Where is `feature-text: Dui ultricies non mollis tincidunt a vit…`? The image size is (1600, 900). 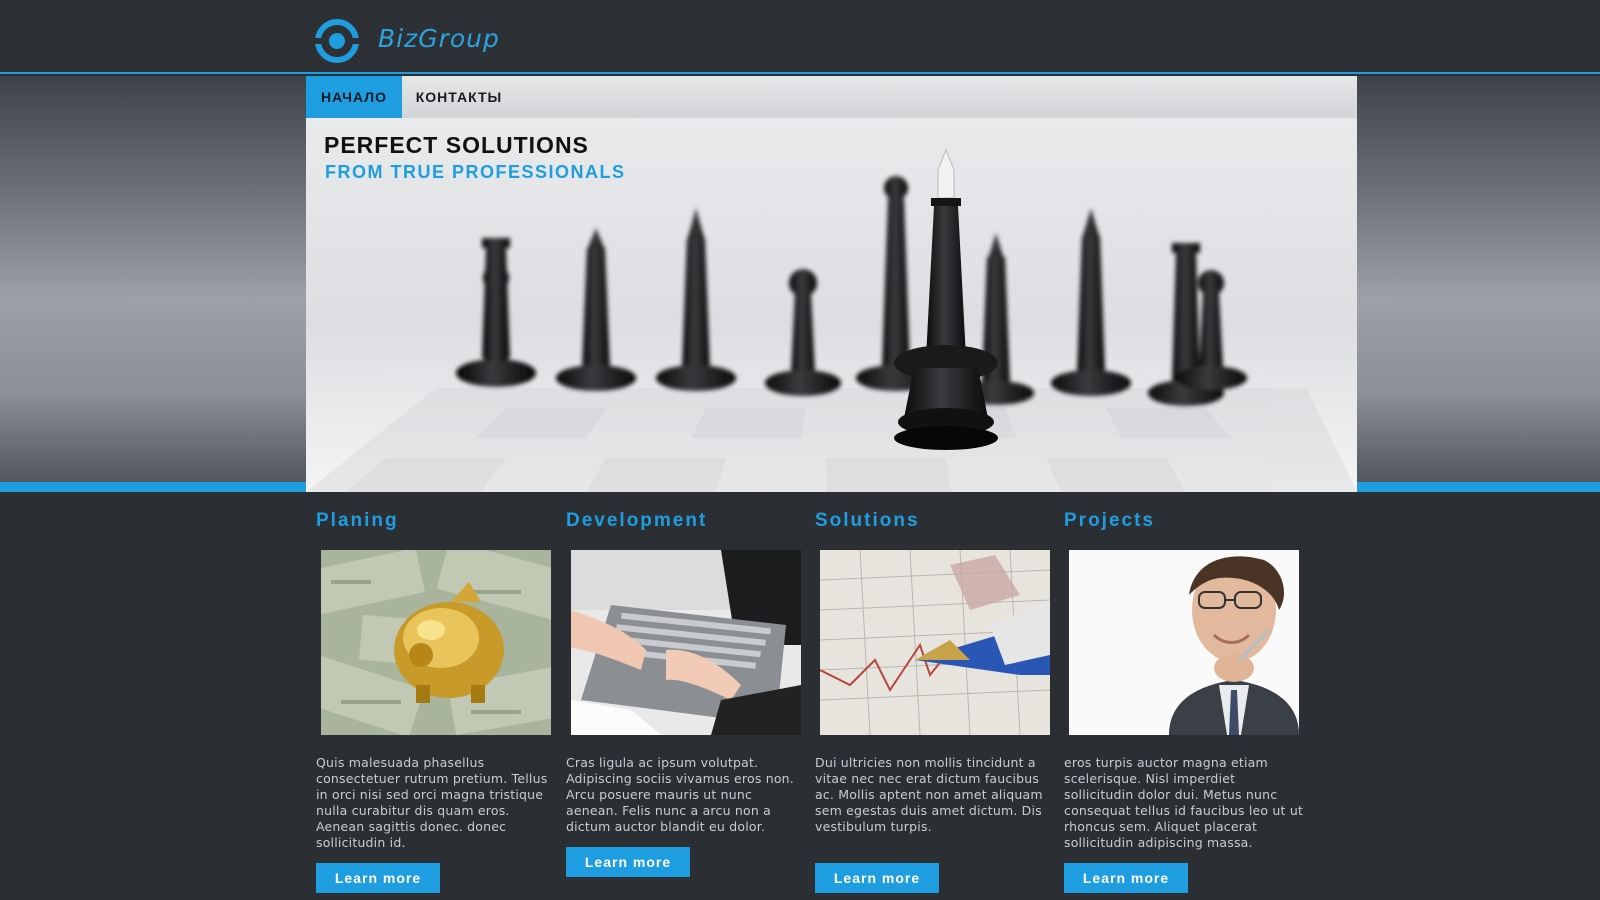
feature-text: Dui ultricies non mollis tincidunt a vit… is located at coordinates (929, 794).